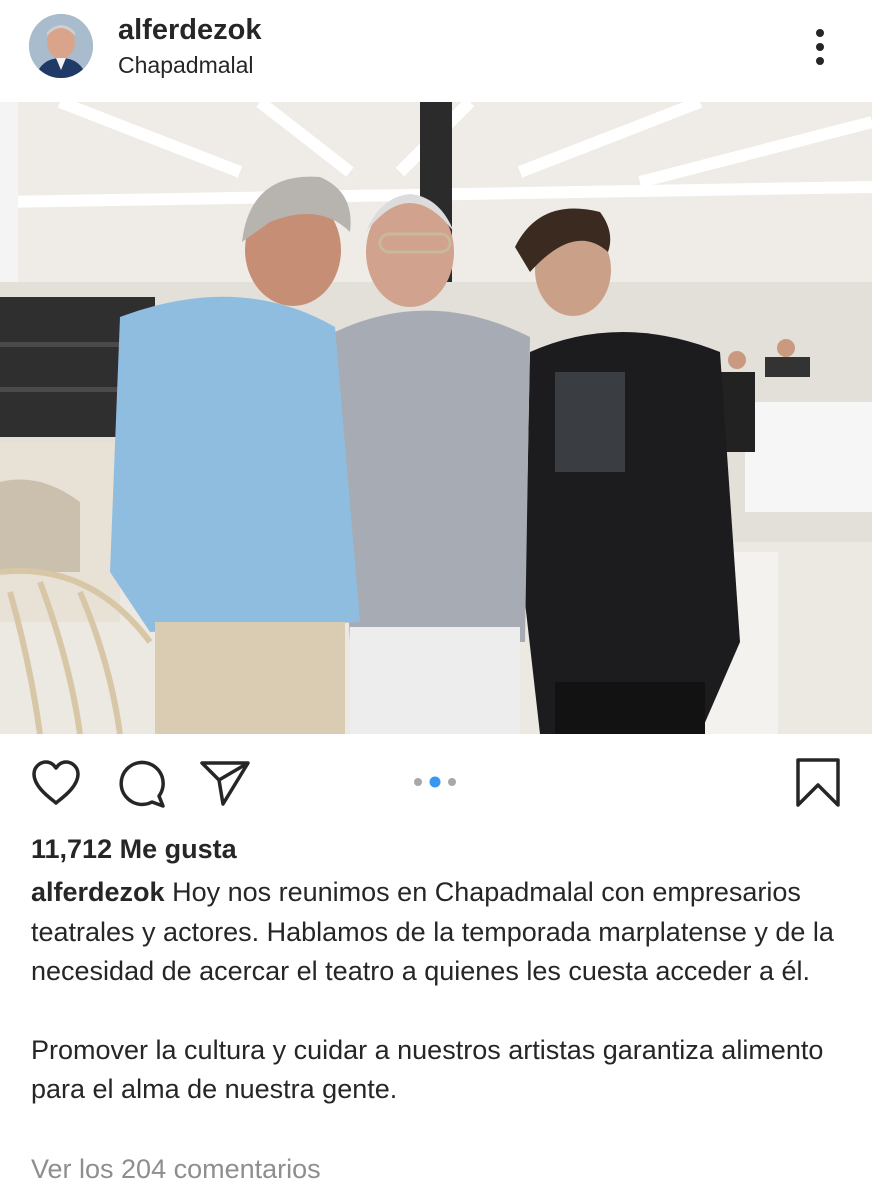 Image resolution: width=872 pixels, height=1200 pixels. I want to click on like-button, so click(56, 785).